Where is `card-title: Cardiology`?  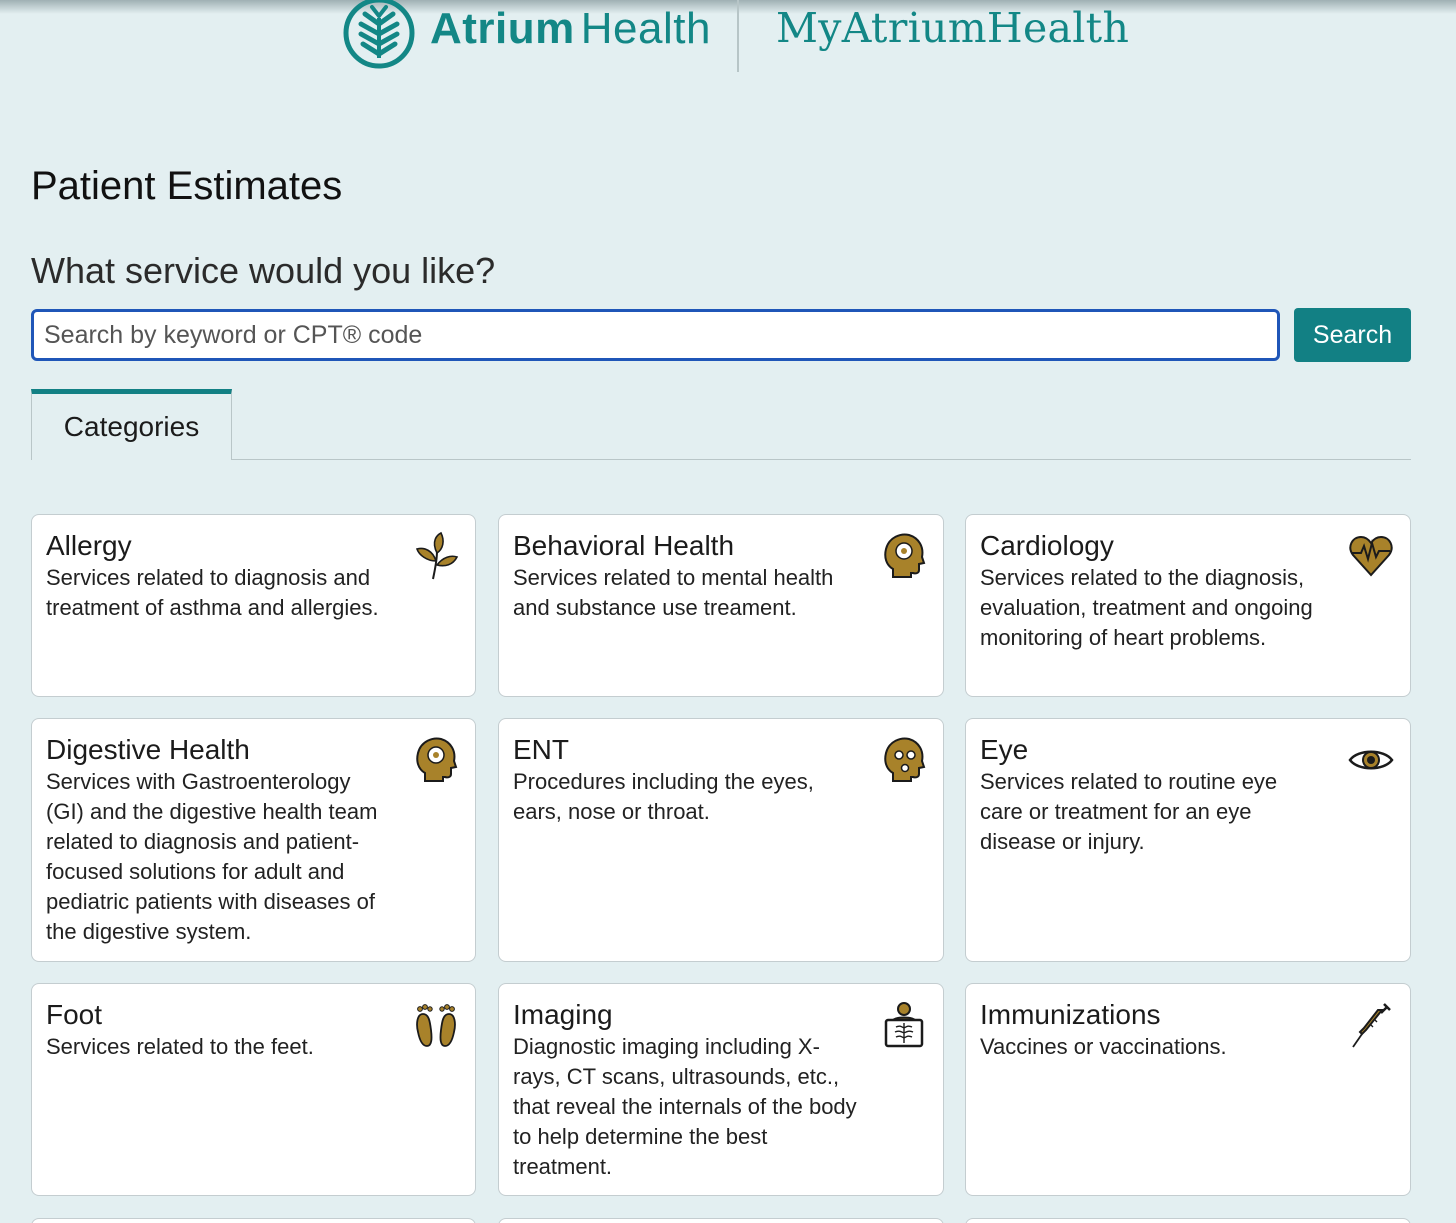 card-title: Cardiology is located at coordinates (1047, 545).